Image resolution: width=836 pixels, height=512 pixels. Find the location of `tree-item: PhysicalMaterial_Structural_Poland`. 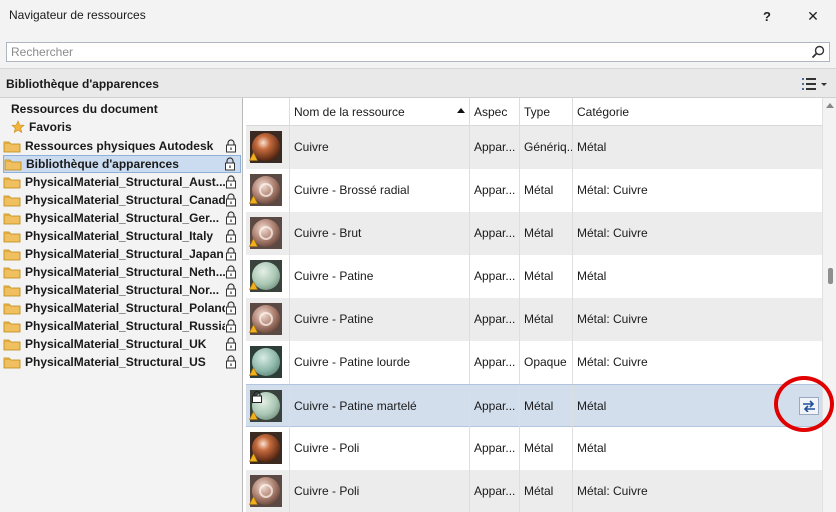

tree-item: PhysicalMaterial_Structural_Poland is located at coordinates (122, 308).